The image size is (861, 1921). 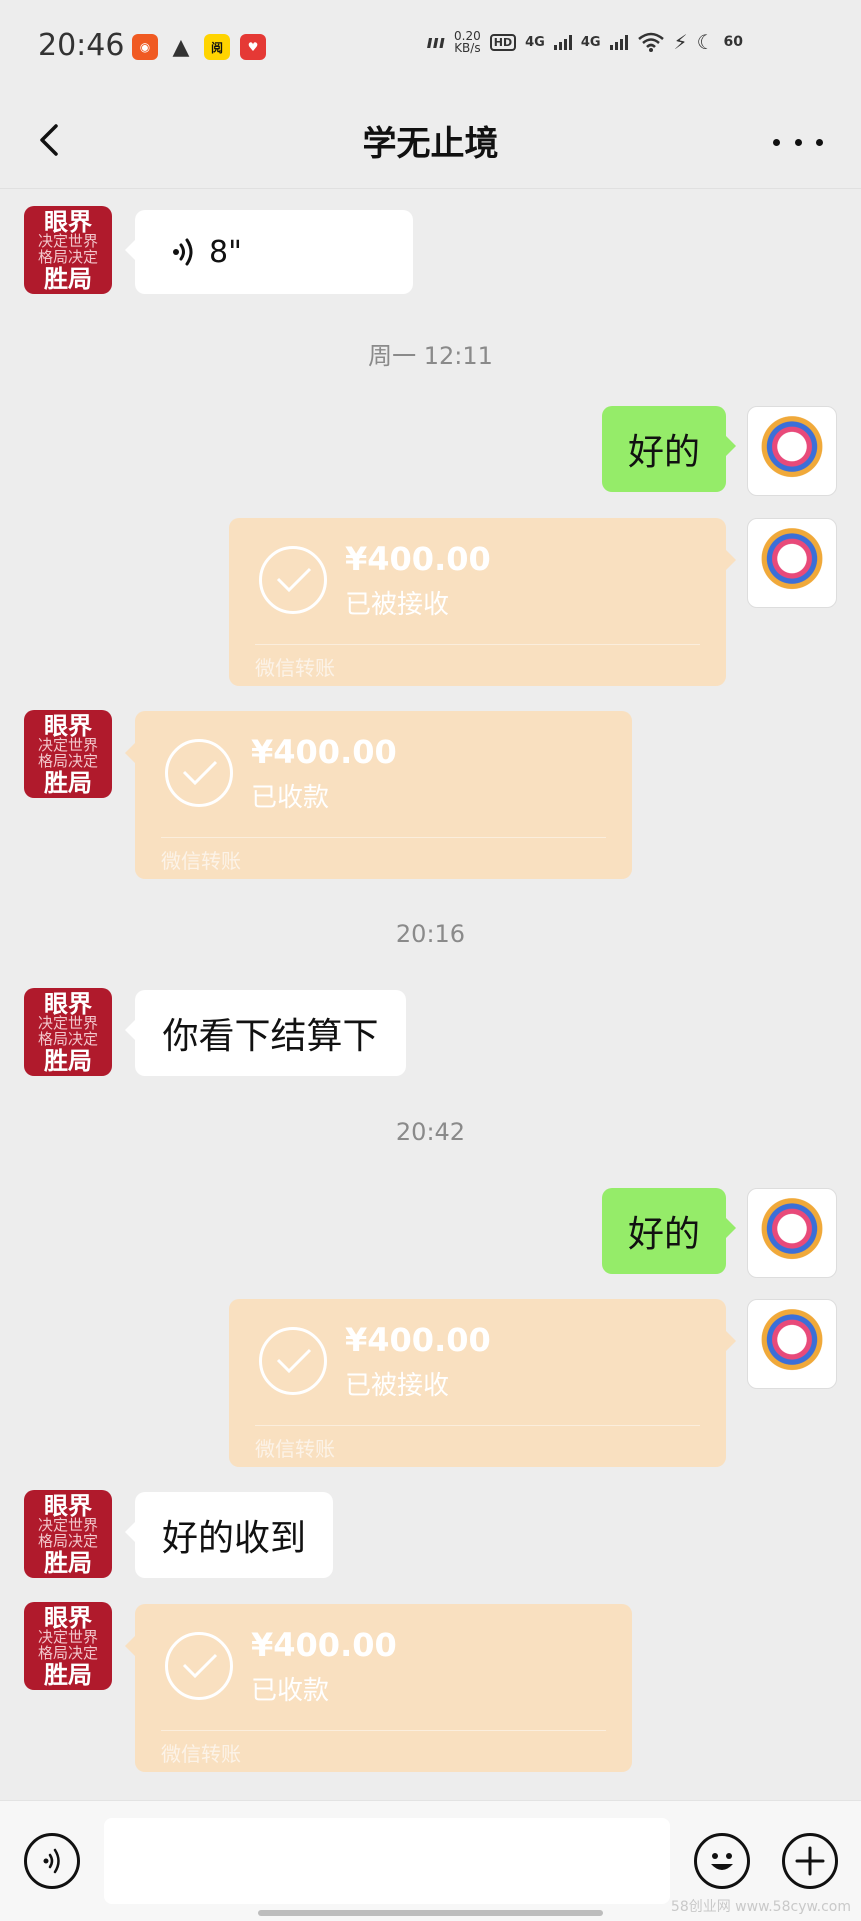 I want to click on emoji-button, so click(x=722, y=1861).